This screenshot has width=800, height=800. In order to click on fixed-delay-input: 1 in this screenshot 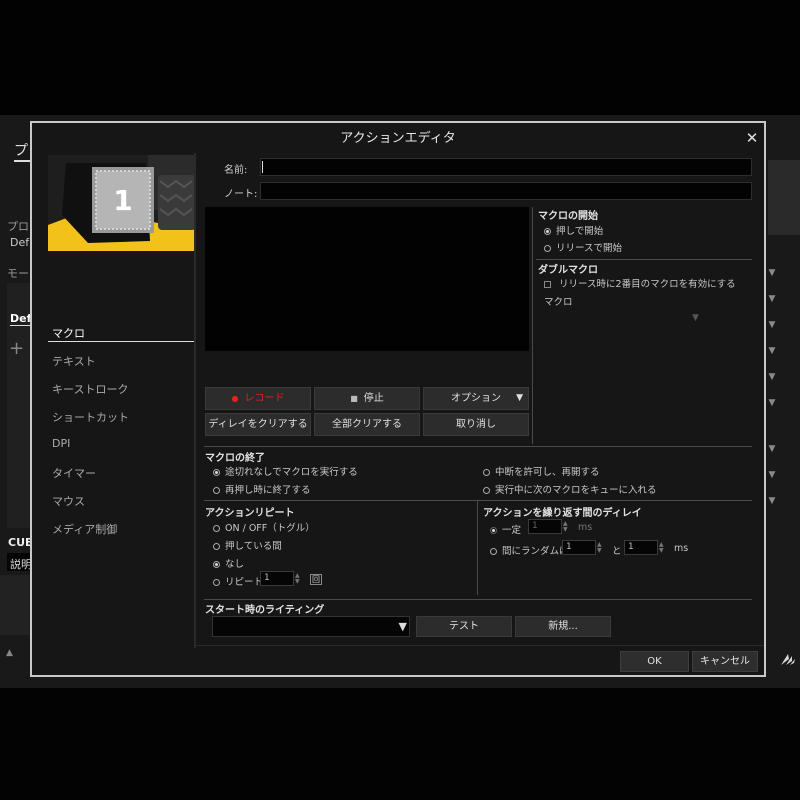, I will do `click(545, 526)`.